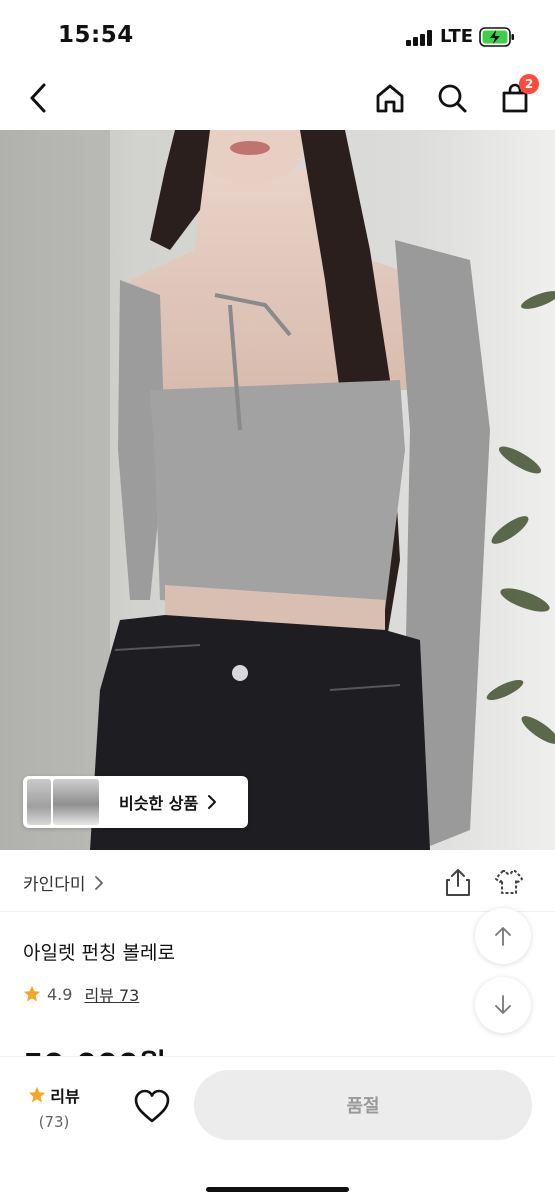  I want to click on brand-name: 카인다미, so click(54, 885).